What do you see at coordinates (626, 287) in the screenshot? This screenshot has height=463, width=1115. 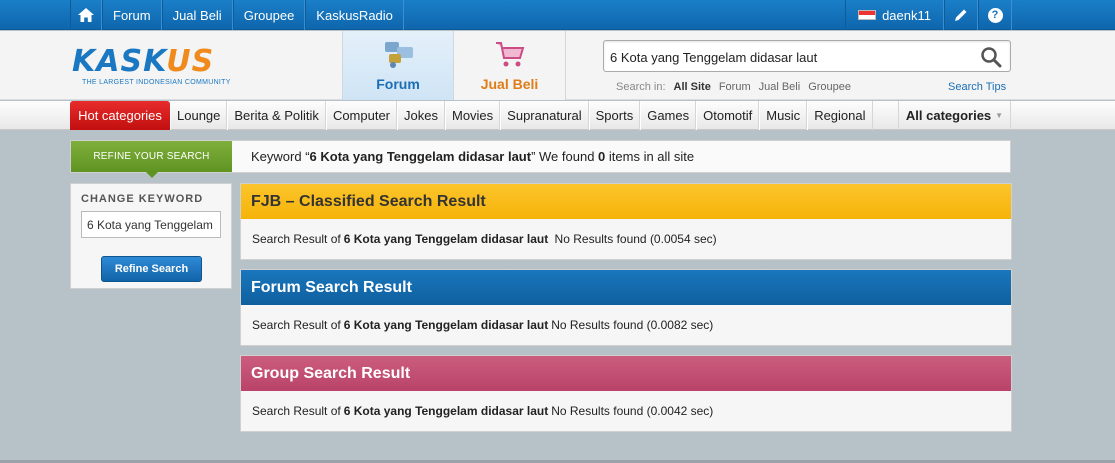 I see `panel-title: Forum Search Result` at bounding box center [626, 287].